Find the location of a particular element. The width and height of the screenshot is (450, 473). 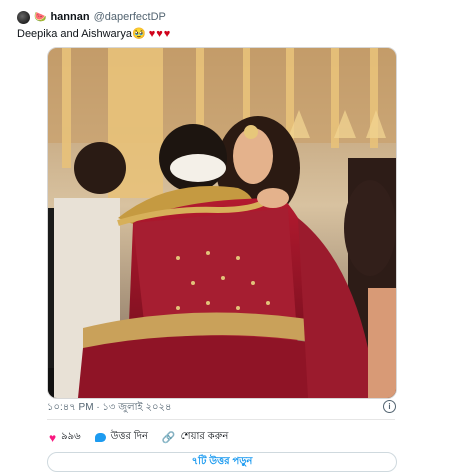

share-button: 🔗 শেয়ার করুন is located at coordinates (195, 437).